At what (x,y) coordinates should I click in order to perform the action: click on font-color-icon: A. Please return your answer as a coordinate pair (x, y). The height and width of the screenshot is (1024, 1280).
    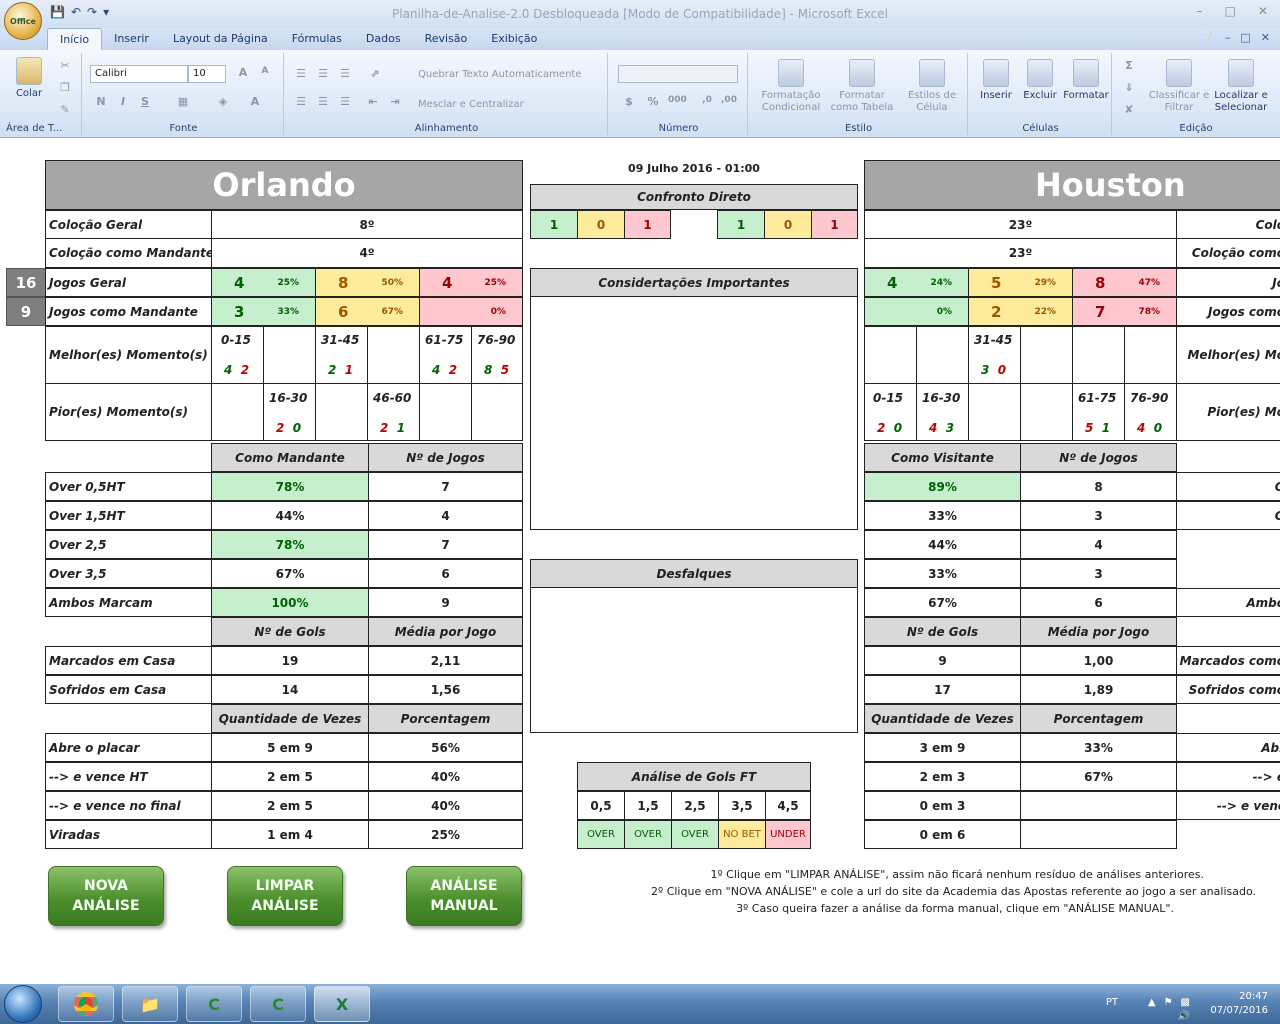
    Looking at the image, I should click on (255, 103).